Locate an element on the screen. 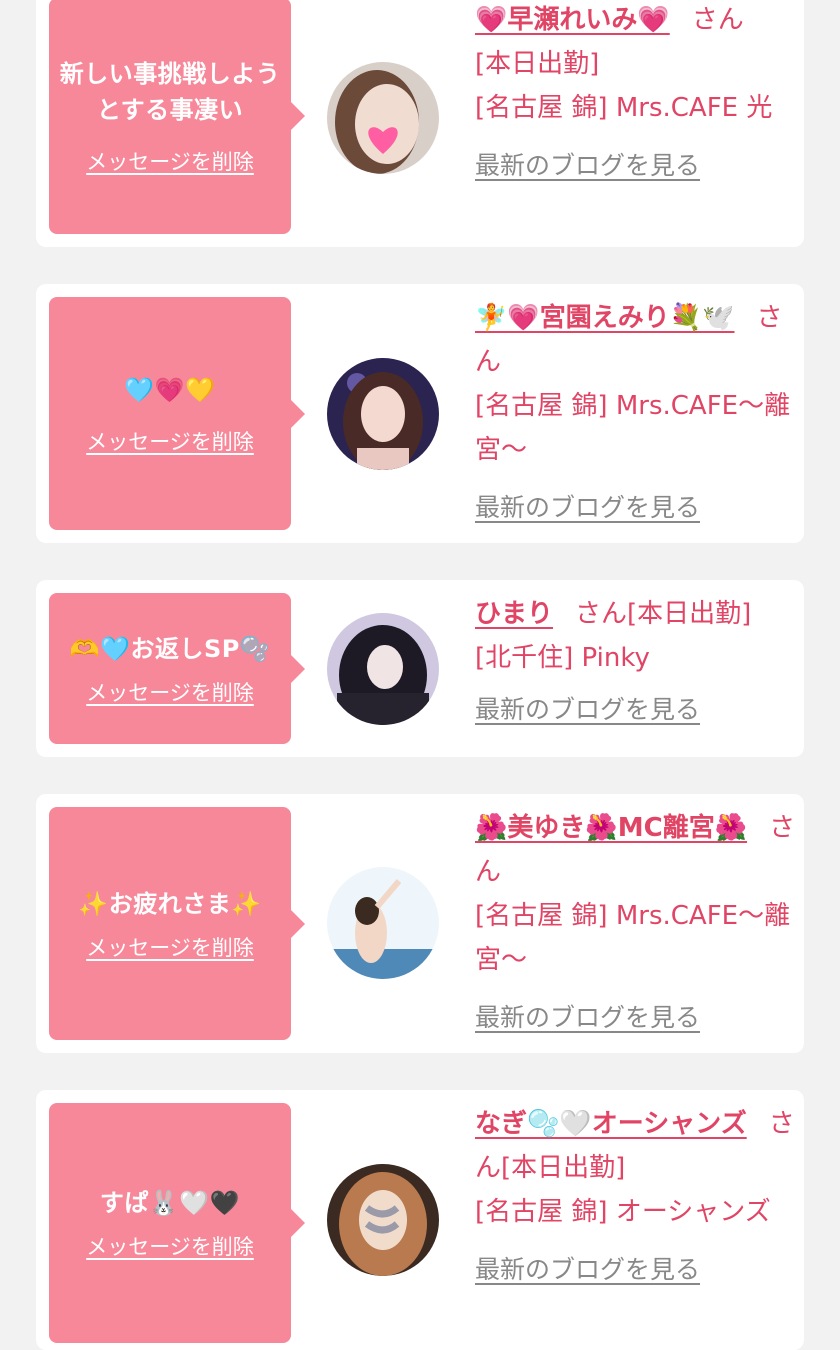 The image size is (840, 1350). message-text: 🩵💗💛 is located at coordinates (170, 389).